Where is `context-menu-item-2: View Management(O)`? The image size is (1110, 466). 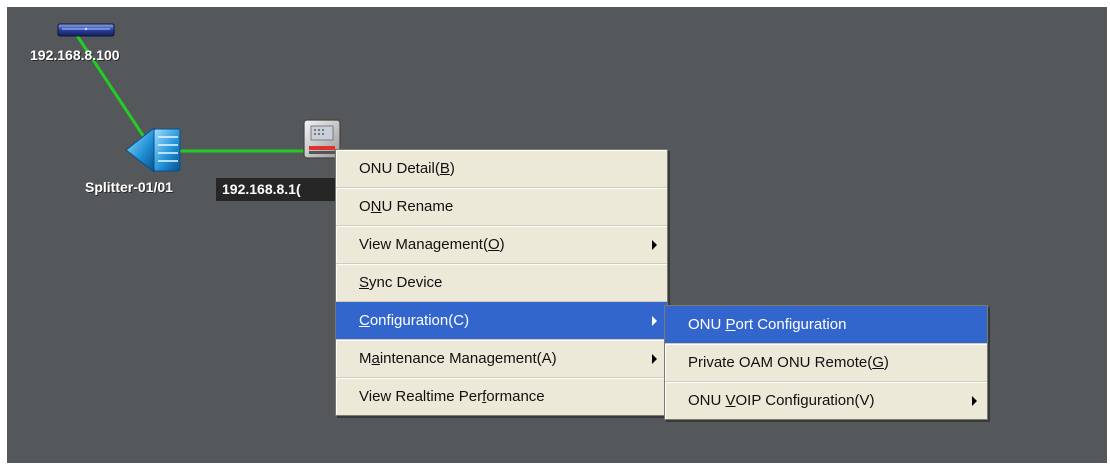
context-menu-item-2: View Management(O) is located at coordinates (501, 245).